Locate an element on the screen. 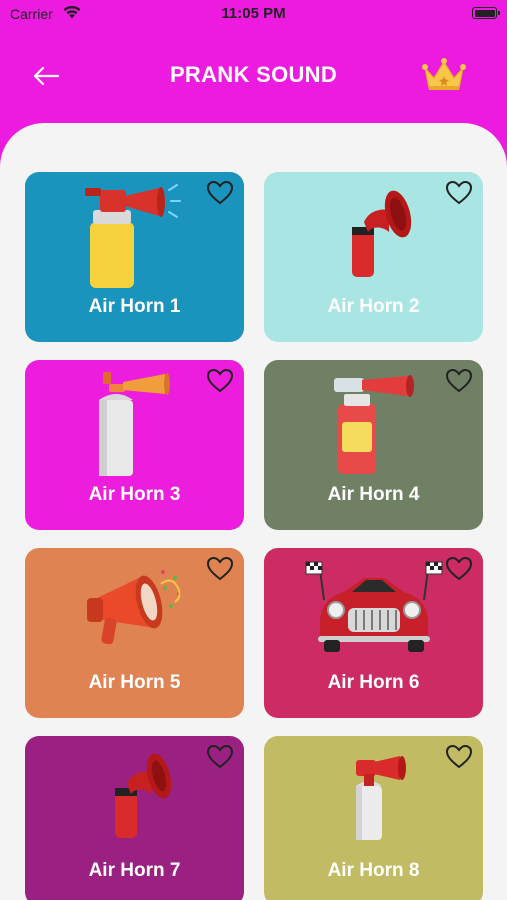 This screenshot has height=900, width=507. sound-label: Air Horn 6 is located at coordinates (373, 682).